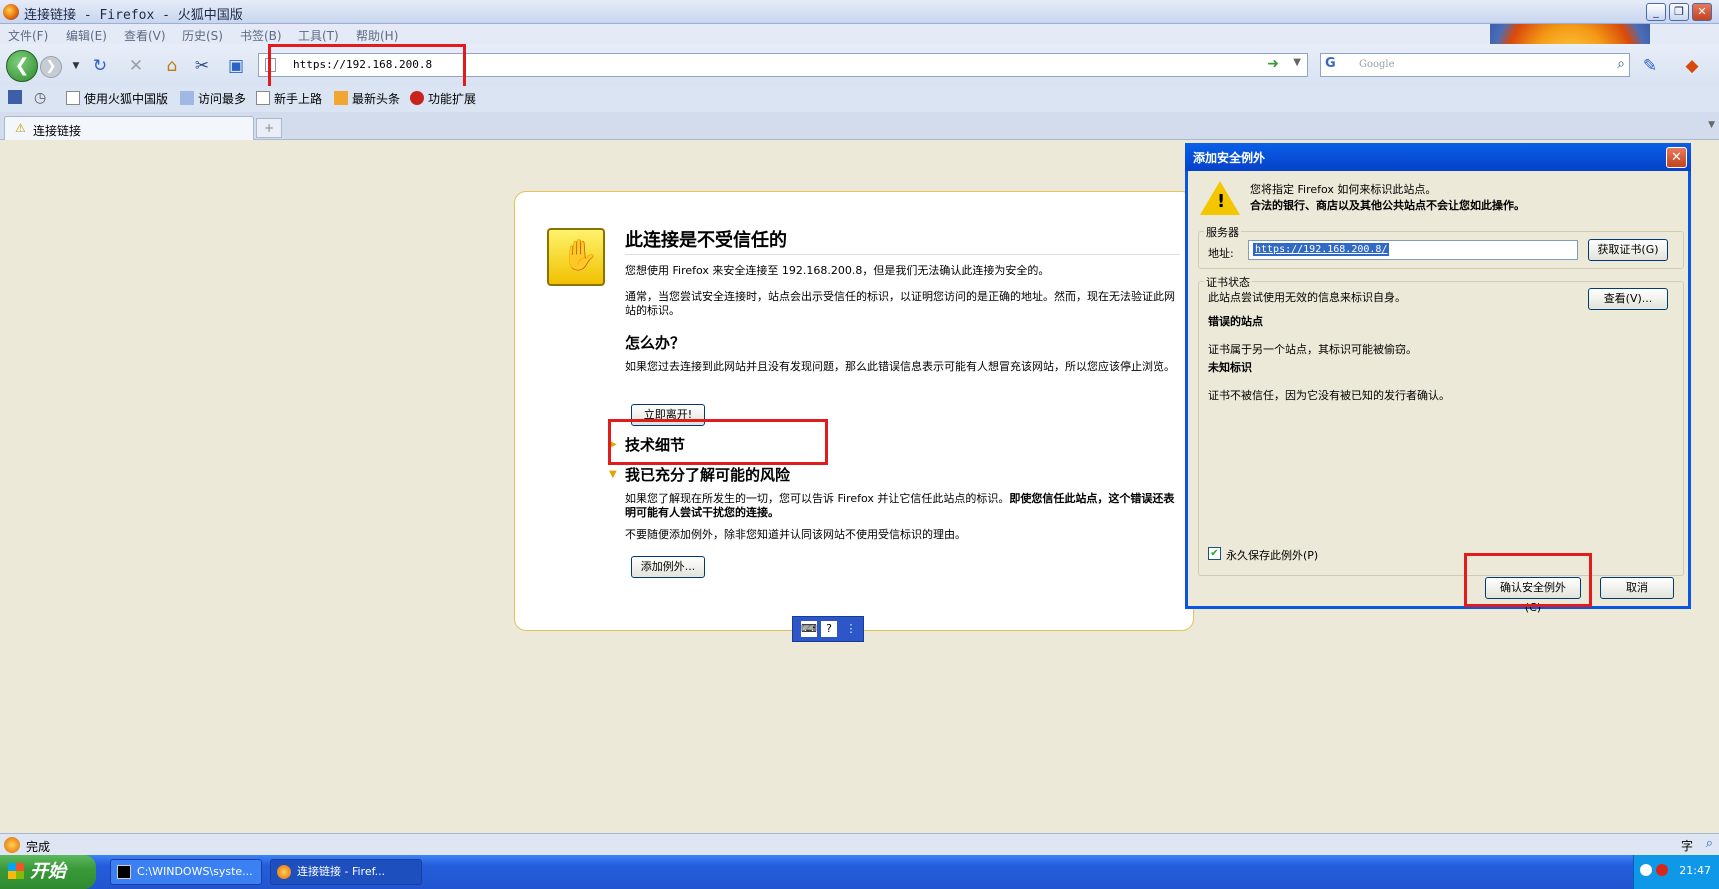 Image resolution: width=1719 pixels, height=889 pixels. Describe the element at coordinates (38, 847) in the screenshot. I see `status-text: 完成` at that location.